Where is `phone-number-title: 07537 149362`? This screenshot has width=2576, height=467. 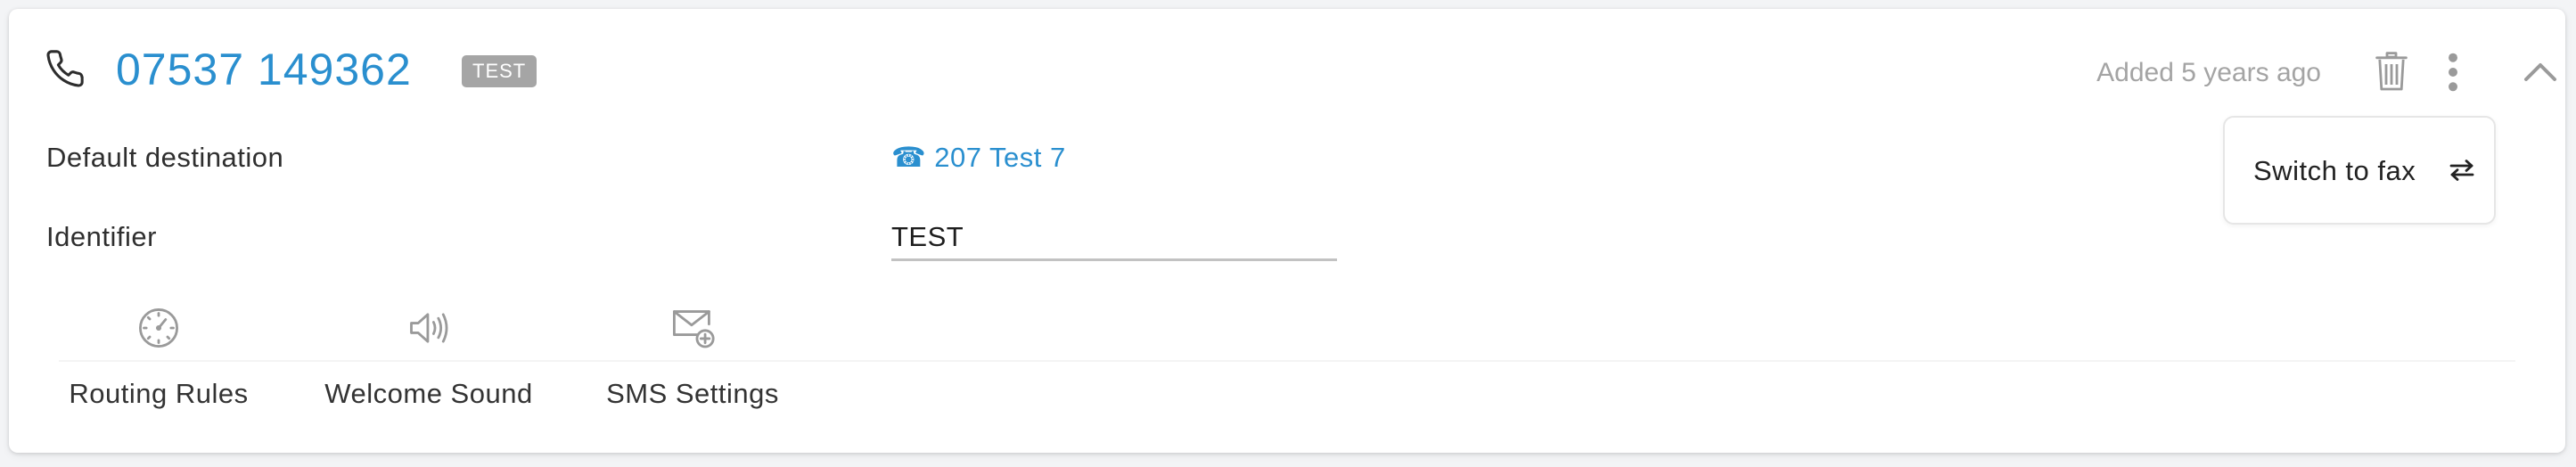
phone-number-title: 07537 149362 is located at coordinates (264, 69).